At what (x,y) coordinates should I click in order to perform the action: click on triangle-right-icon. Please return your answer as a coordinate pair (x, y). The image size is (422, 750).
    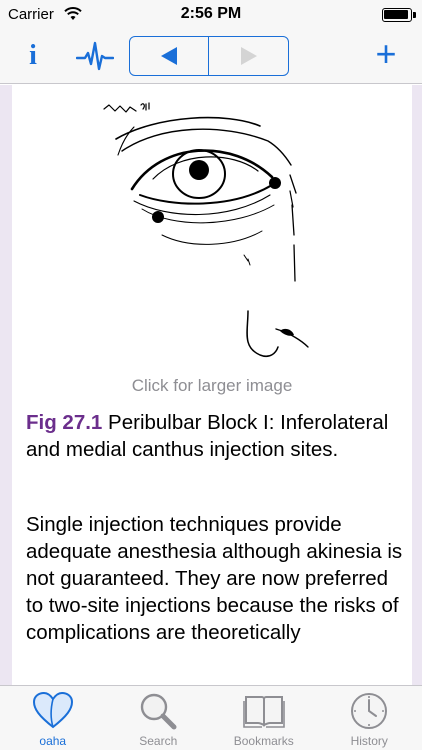
    Looking at the image, I should click on (248, 56).